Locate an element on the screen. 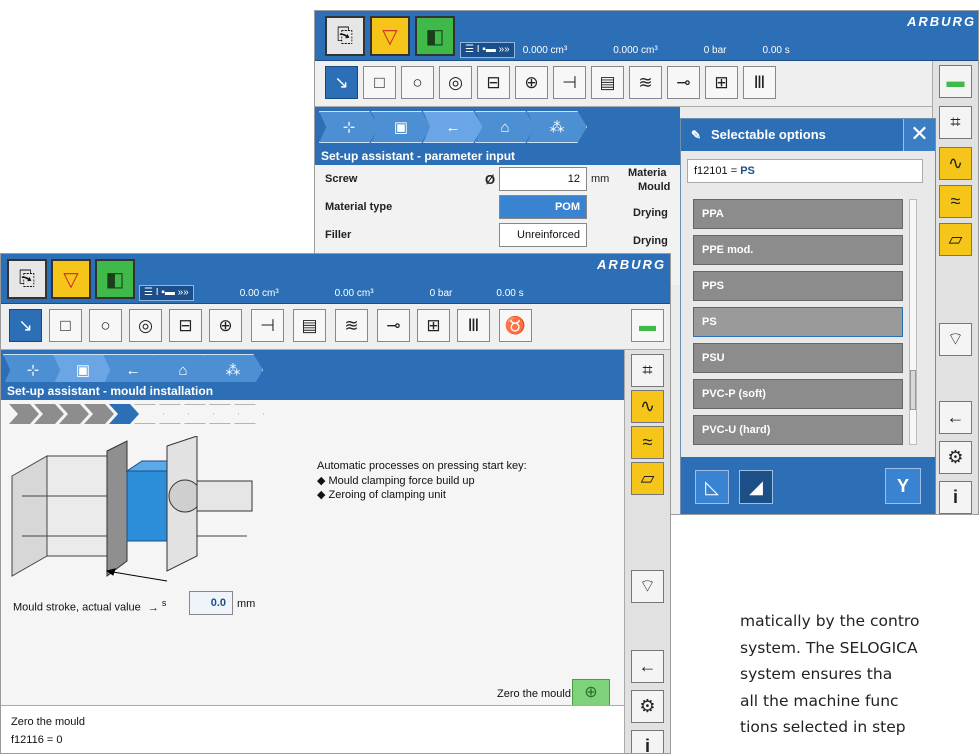  back-step-row: ⊹ ▣ ← ⌂ ⁂ is located at coordinates (497, 127).